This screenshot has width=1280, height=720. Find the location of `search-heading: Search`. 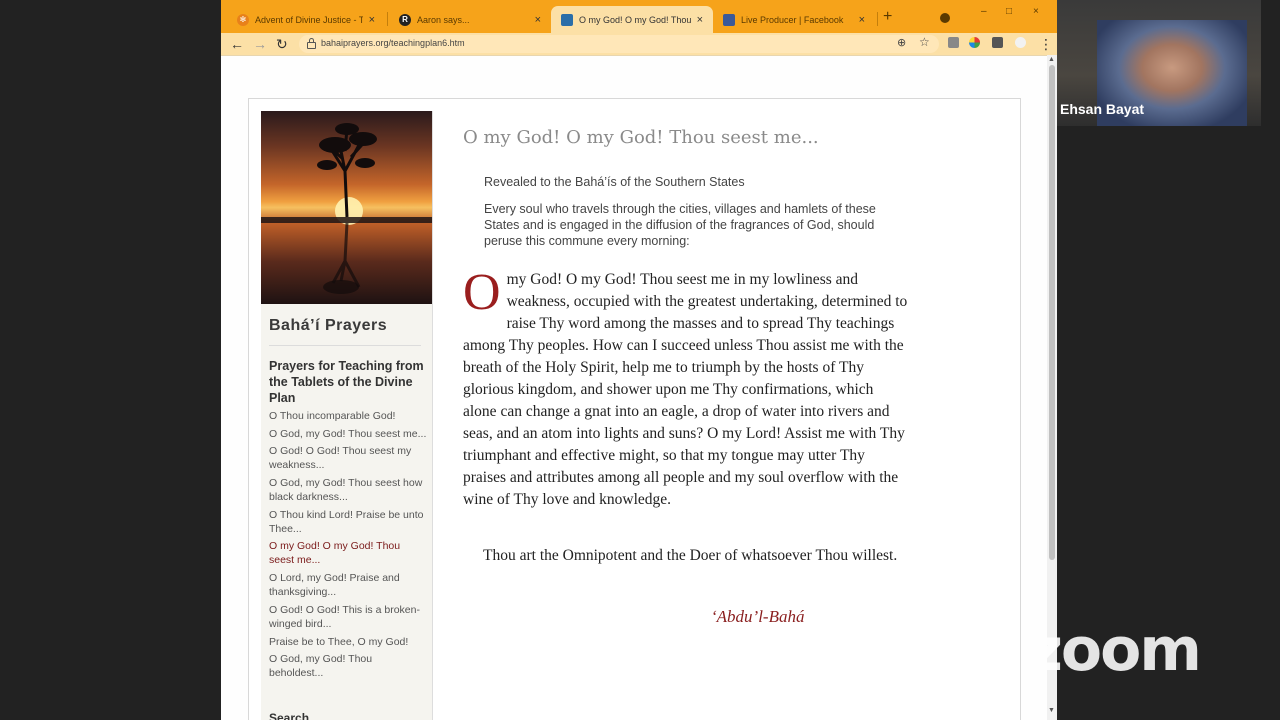

search-heading: Search is located at coordinates (289, 715).